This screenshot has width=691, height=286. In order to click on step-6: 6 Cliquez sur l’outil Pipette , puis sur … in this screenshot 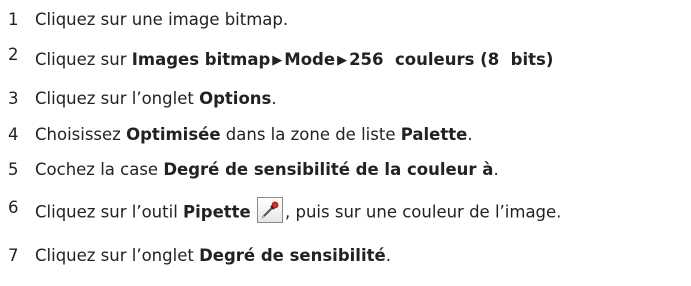, I will do `click(285, 211)`.